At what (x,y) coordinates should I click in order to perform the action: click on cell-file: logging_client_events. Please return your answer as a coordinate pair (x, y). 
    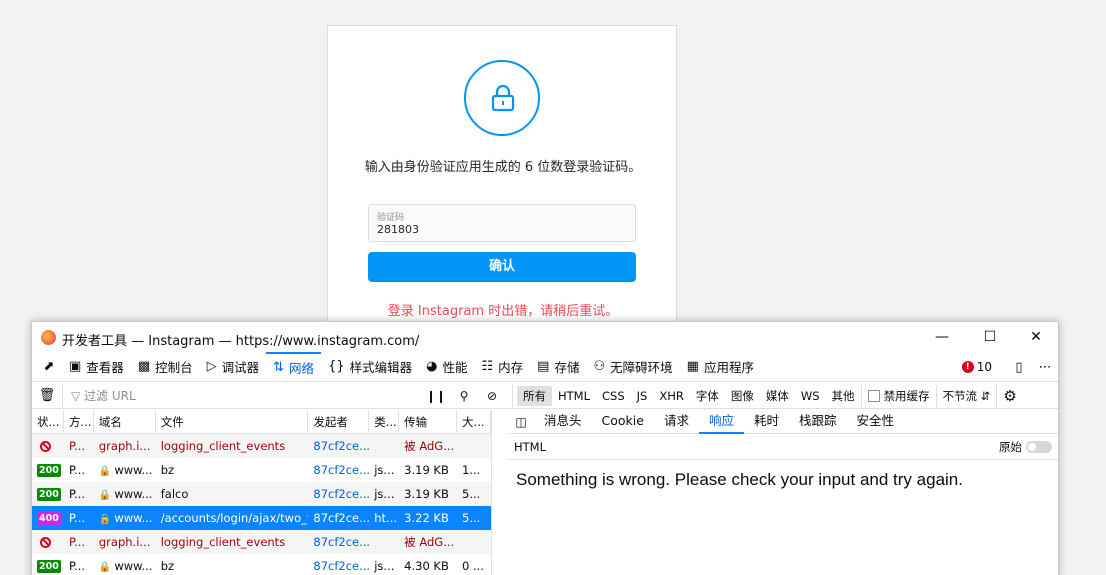
    Looking at the image, I should click on (223, 446).